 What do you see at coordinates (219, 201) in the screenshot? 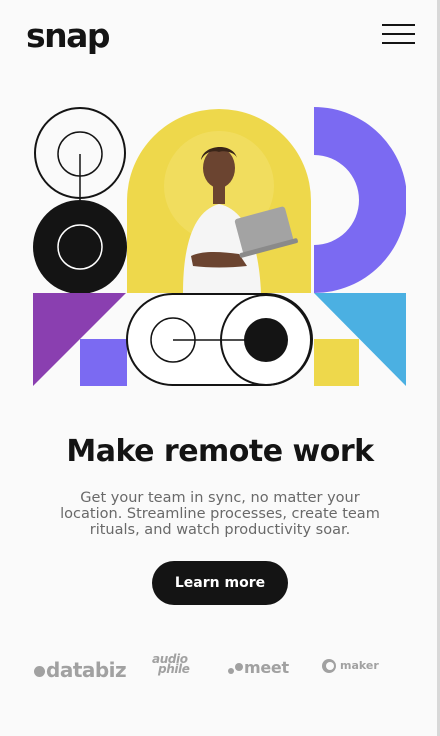
I see `yellow-arch-photo` at bounding box center [219, 201].